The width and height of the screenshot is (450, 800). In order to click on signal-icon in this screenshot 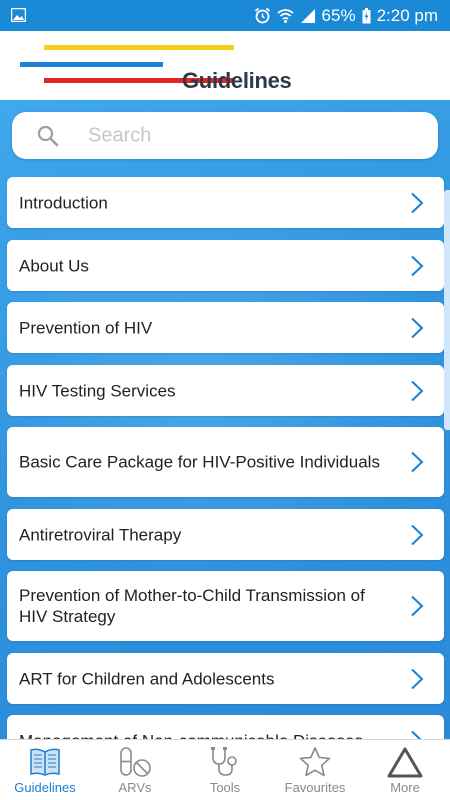, I will do `click(308, 16)`.